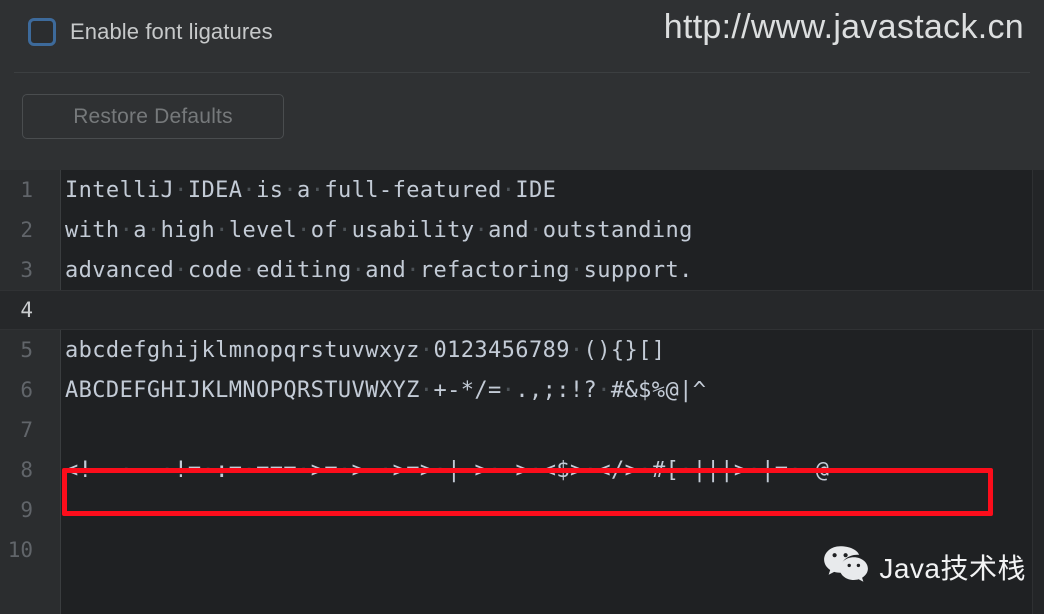 The image size is (1044, 614). What do you see at coordinates (26, 470) in the screenshot?
I see `line-number: 8` at bounding box center [26, 470].